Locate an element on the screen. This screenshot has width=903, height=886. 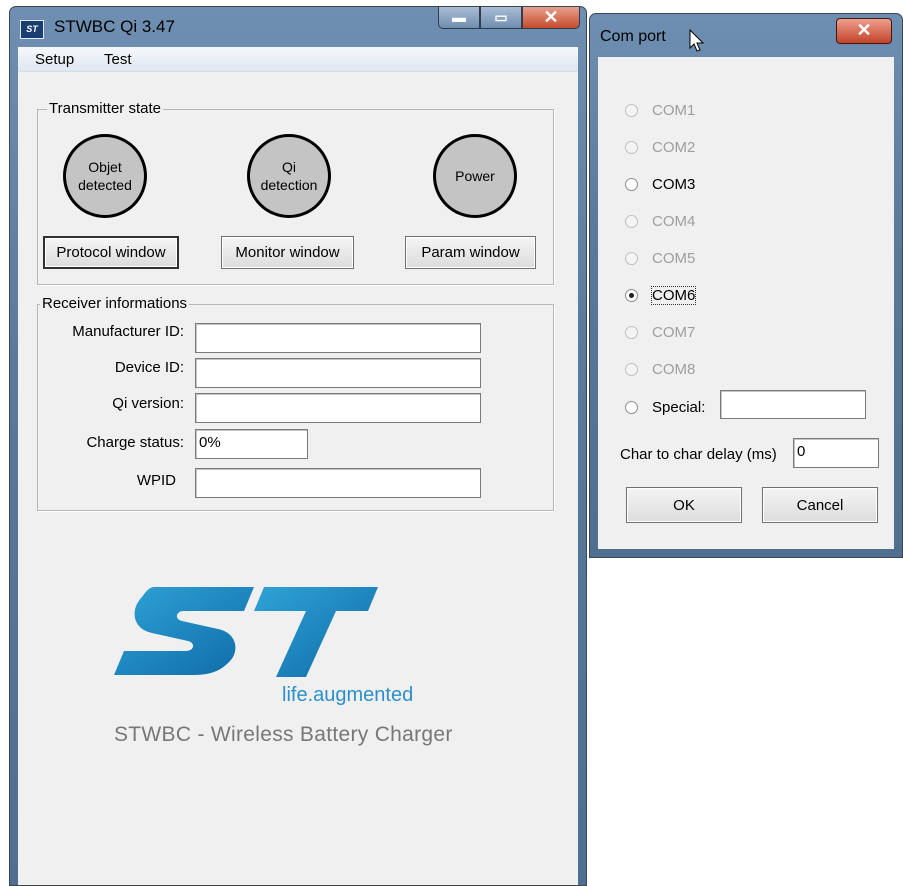
radio-com4: COM4 is located at coordinates (660, 221).